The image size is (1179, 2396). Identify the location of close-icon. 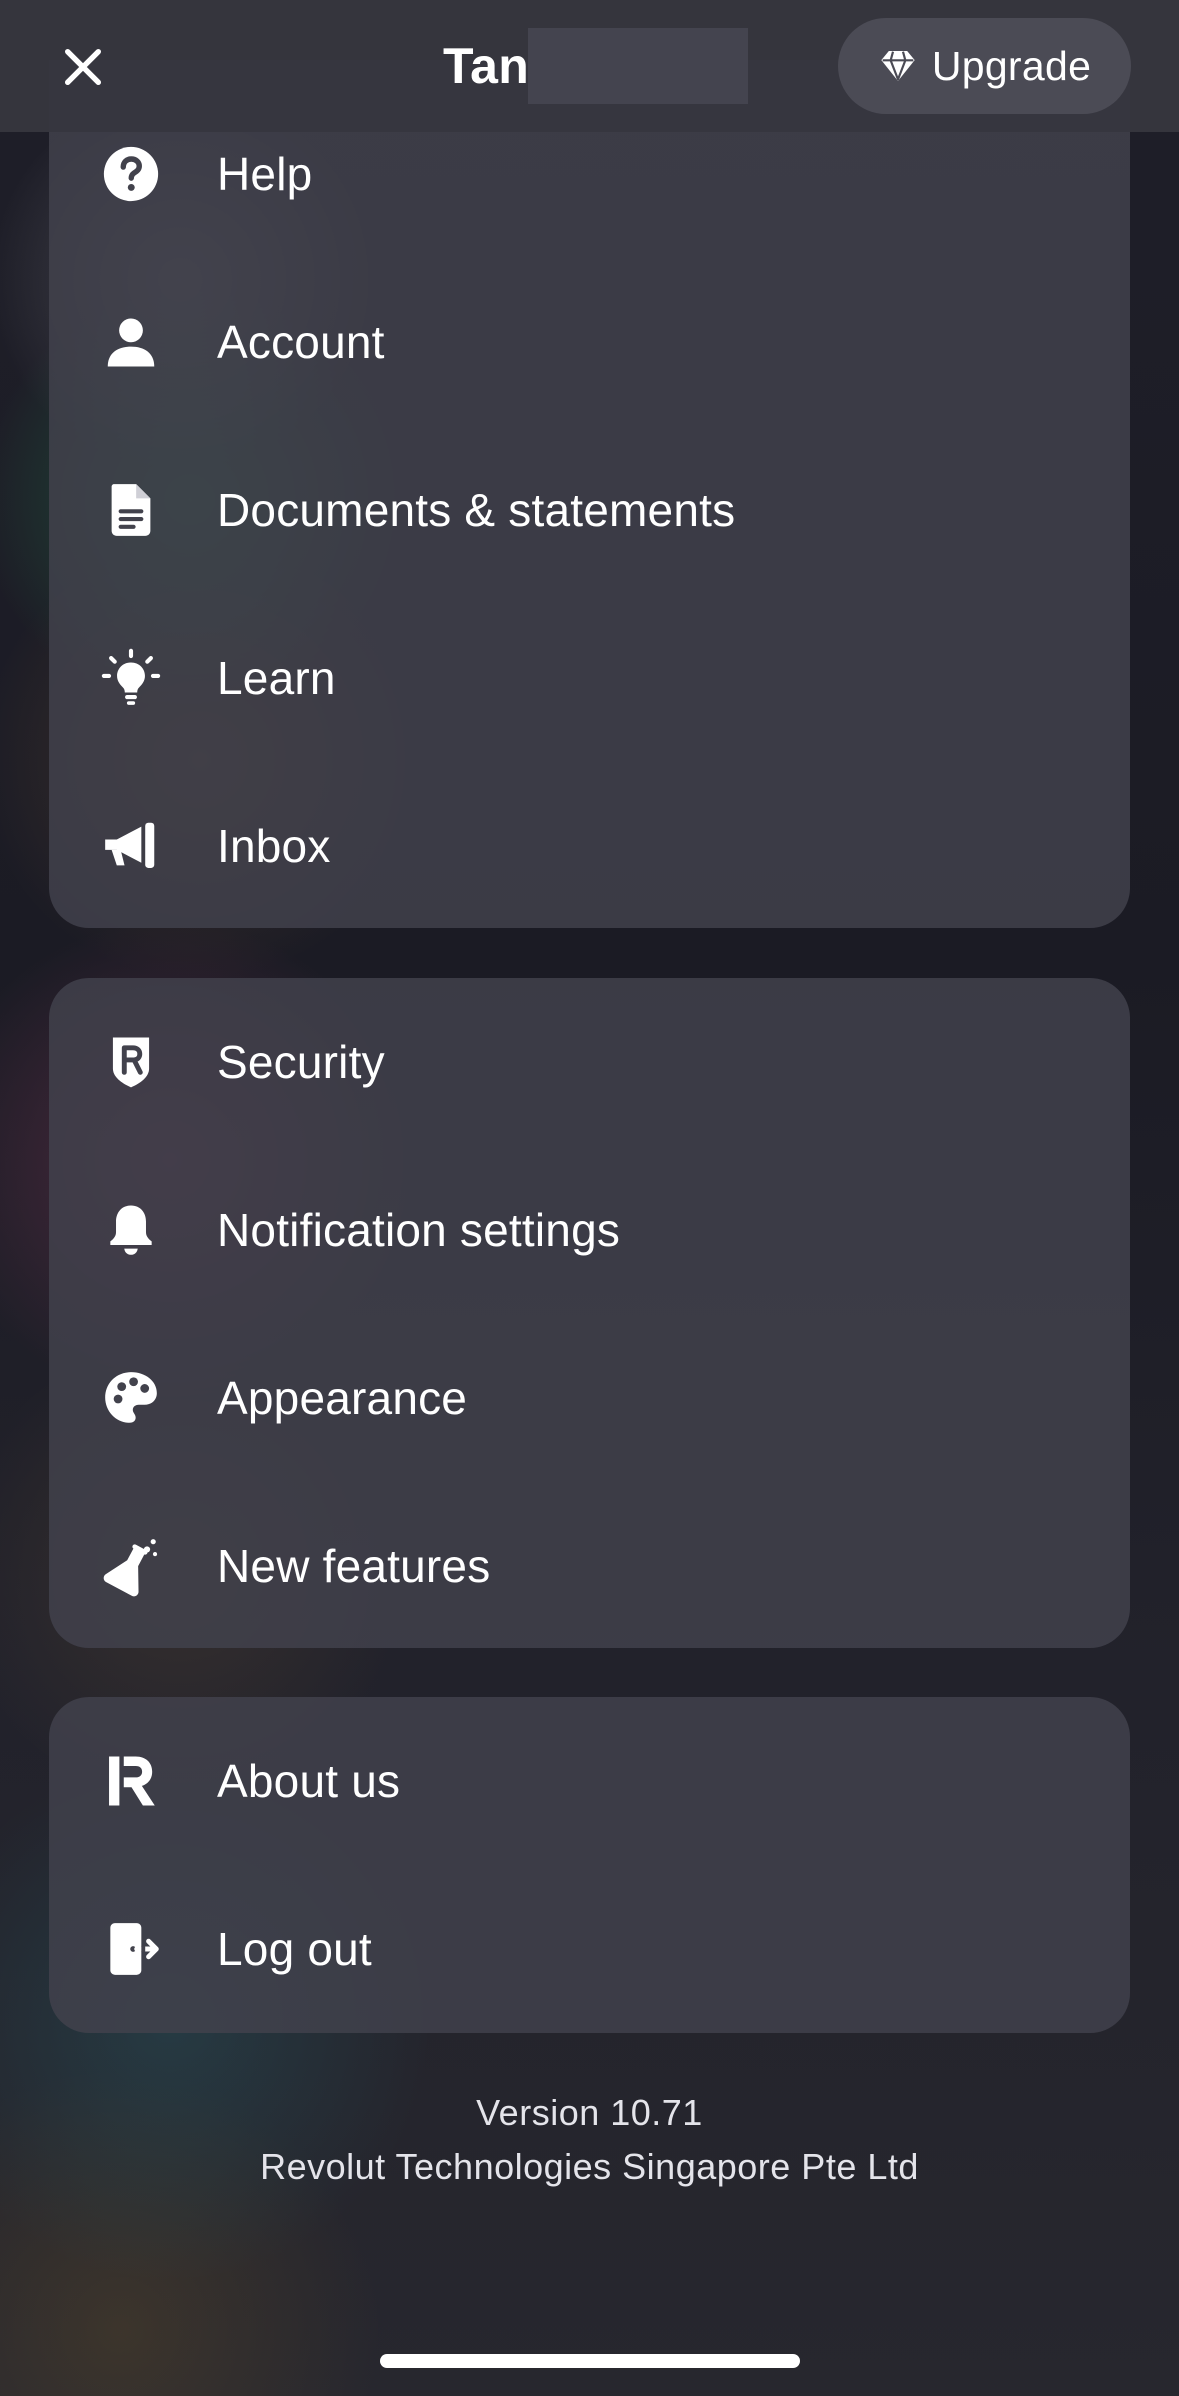
(83, 67).